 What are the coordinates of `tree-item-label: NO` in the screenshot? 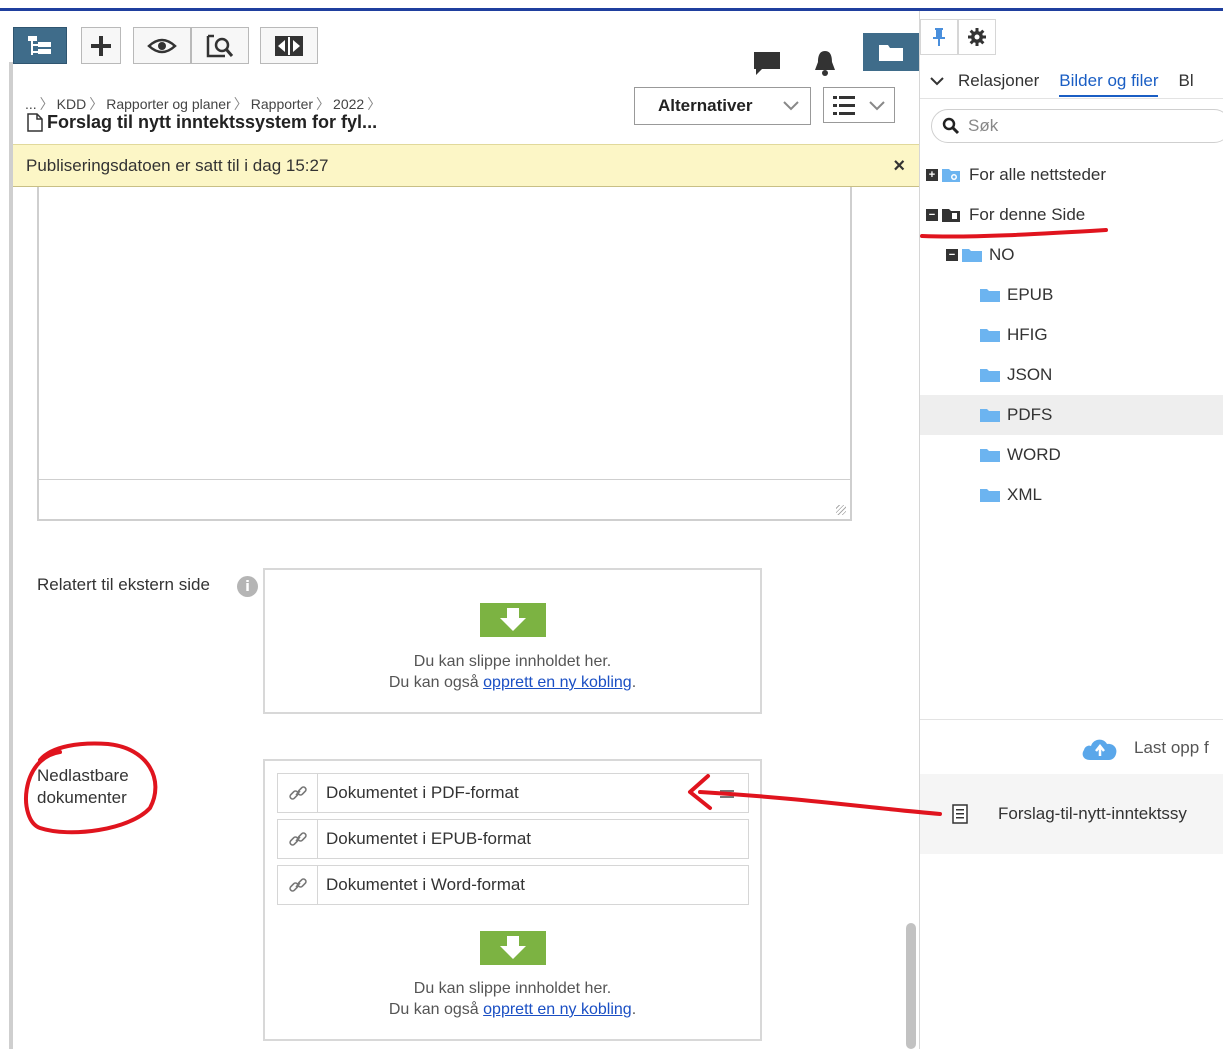 It's located at (1002, 254).